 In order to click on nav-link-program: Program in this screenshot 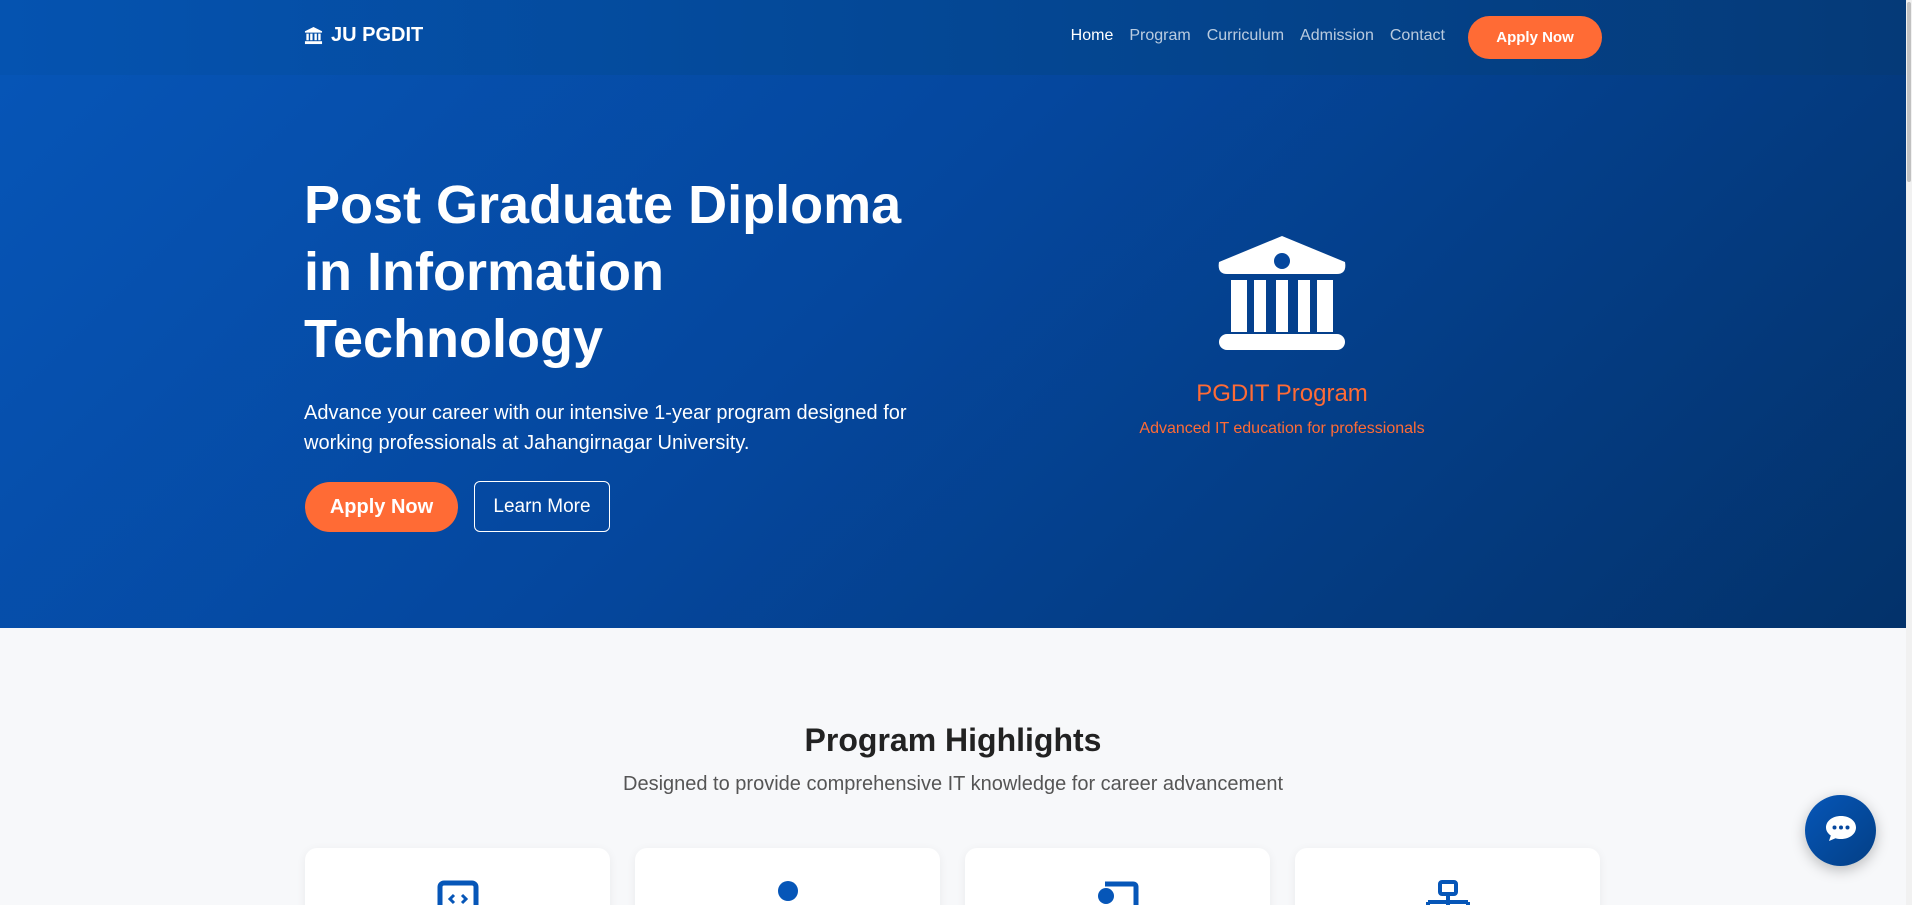, I will do `click(1159, 36)`.